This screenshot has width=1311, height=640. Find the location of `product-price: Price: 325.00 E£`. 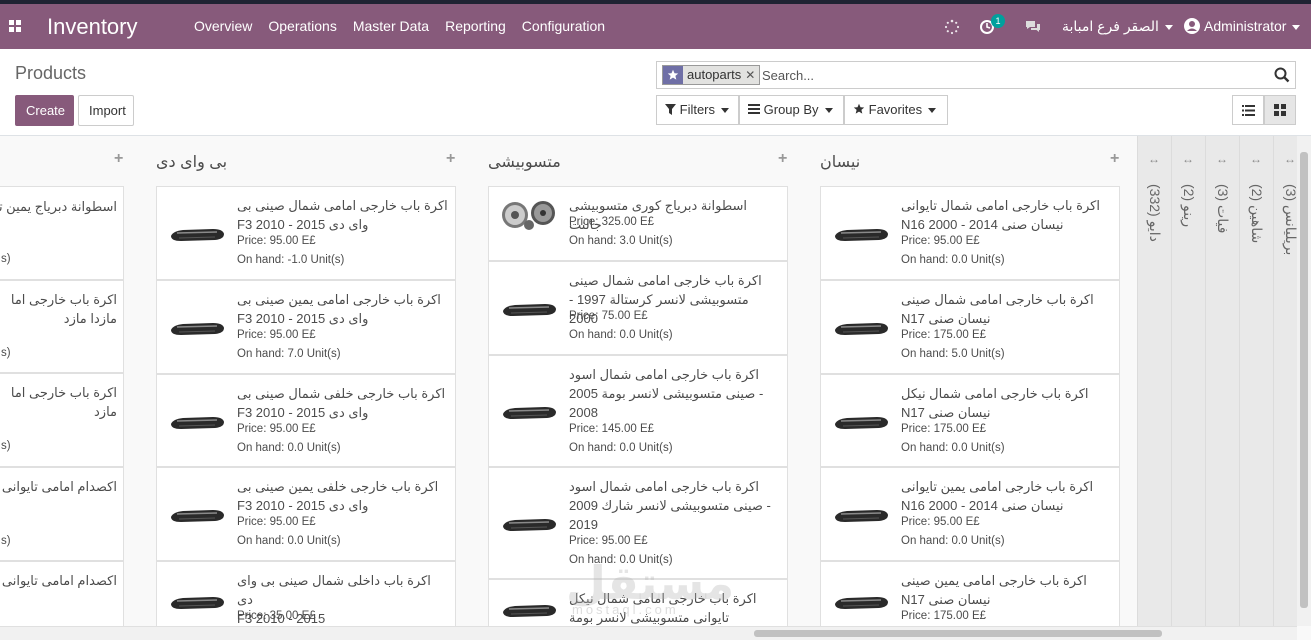

product-price: Price: 325.00 E£ is located at coordinates (612, 222).